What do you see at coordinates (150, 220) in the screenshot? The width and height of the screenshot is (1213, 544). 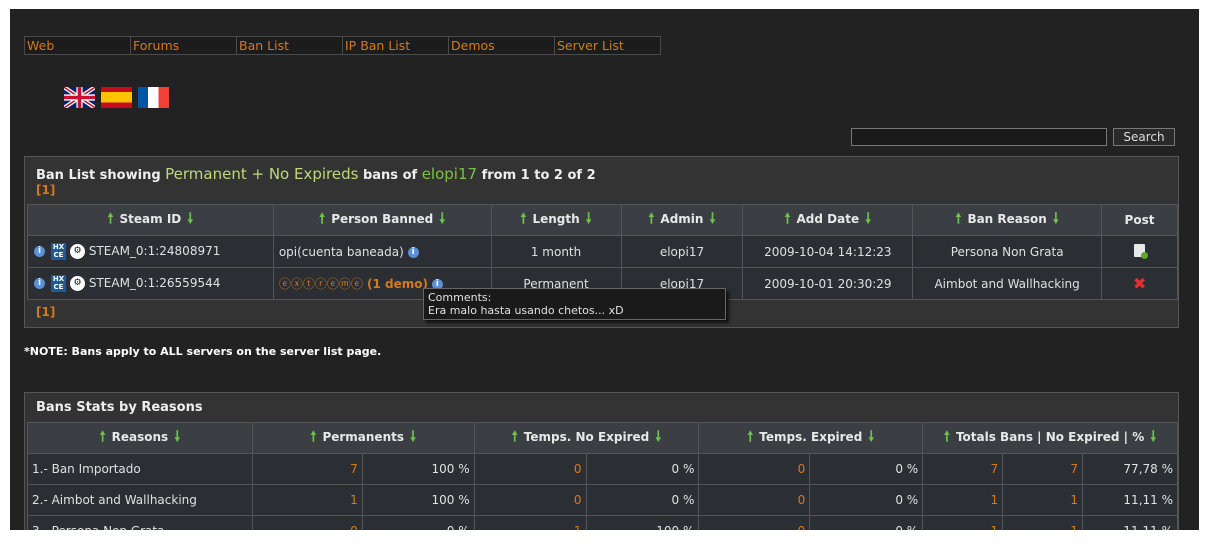 I see `col-steam-id: 🠕 Steam ID 🠗` at bounding box center [150, 220].